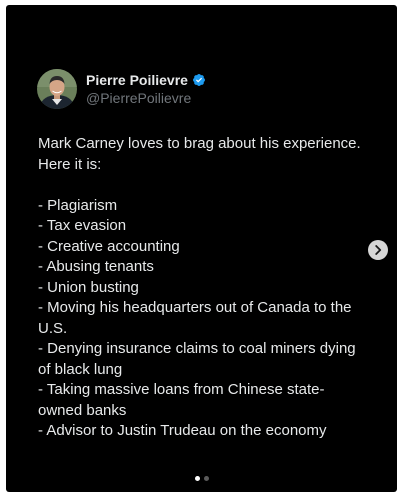  What do you see at coordinates (70, 164) in the screenshot?
I see `post-line: Here it is:` at bounding box center [70, 164].